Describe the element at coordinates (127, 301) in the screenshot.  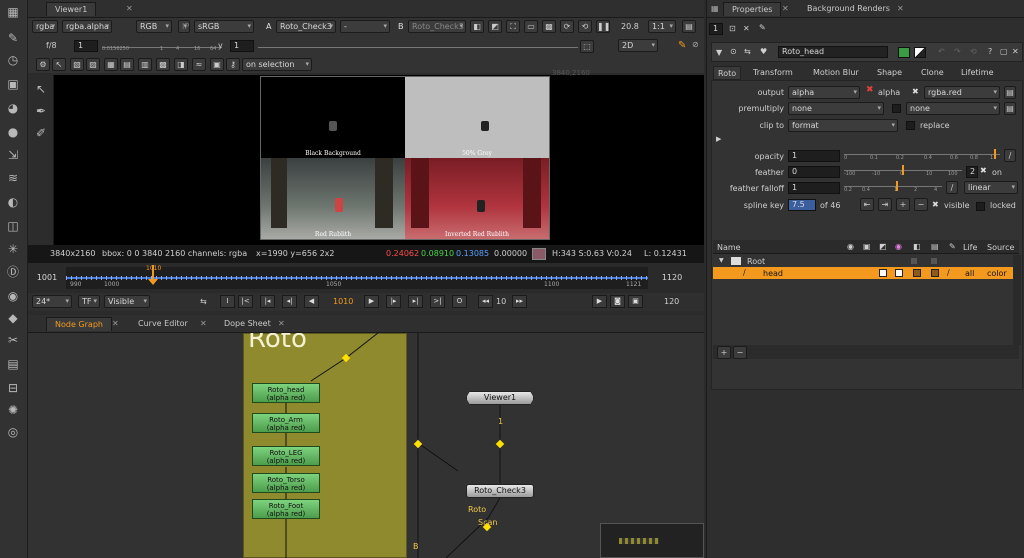
I see `visible-dropdown: Visible` at that location.